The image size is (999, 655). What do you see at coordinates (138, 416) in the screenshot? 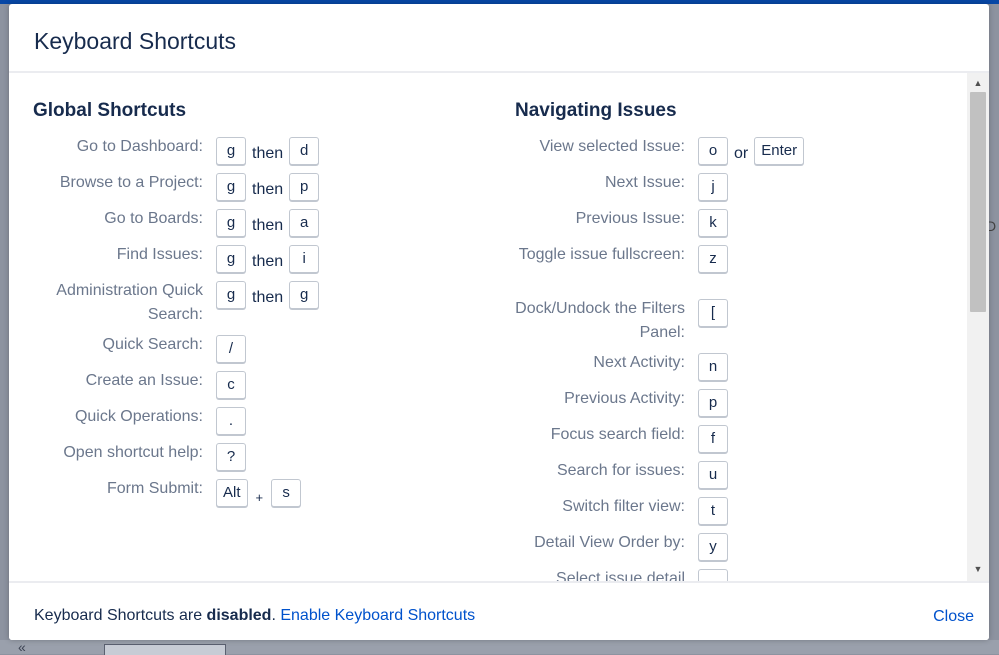
I see `shortcut-label: Quick Operations:` at bounding box center [138, 416].